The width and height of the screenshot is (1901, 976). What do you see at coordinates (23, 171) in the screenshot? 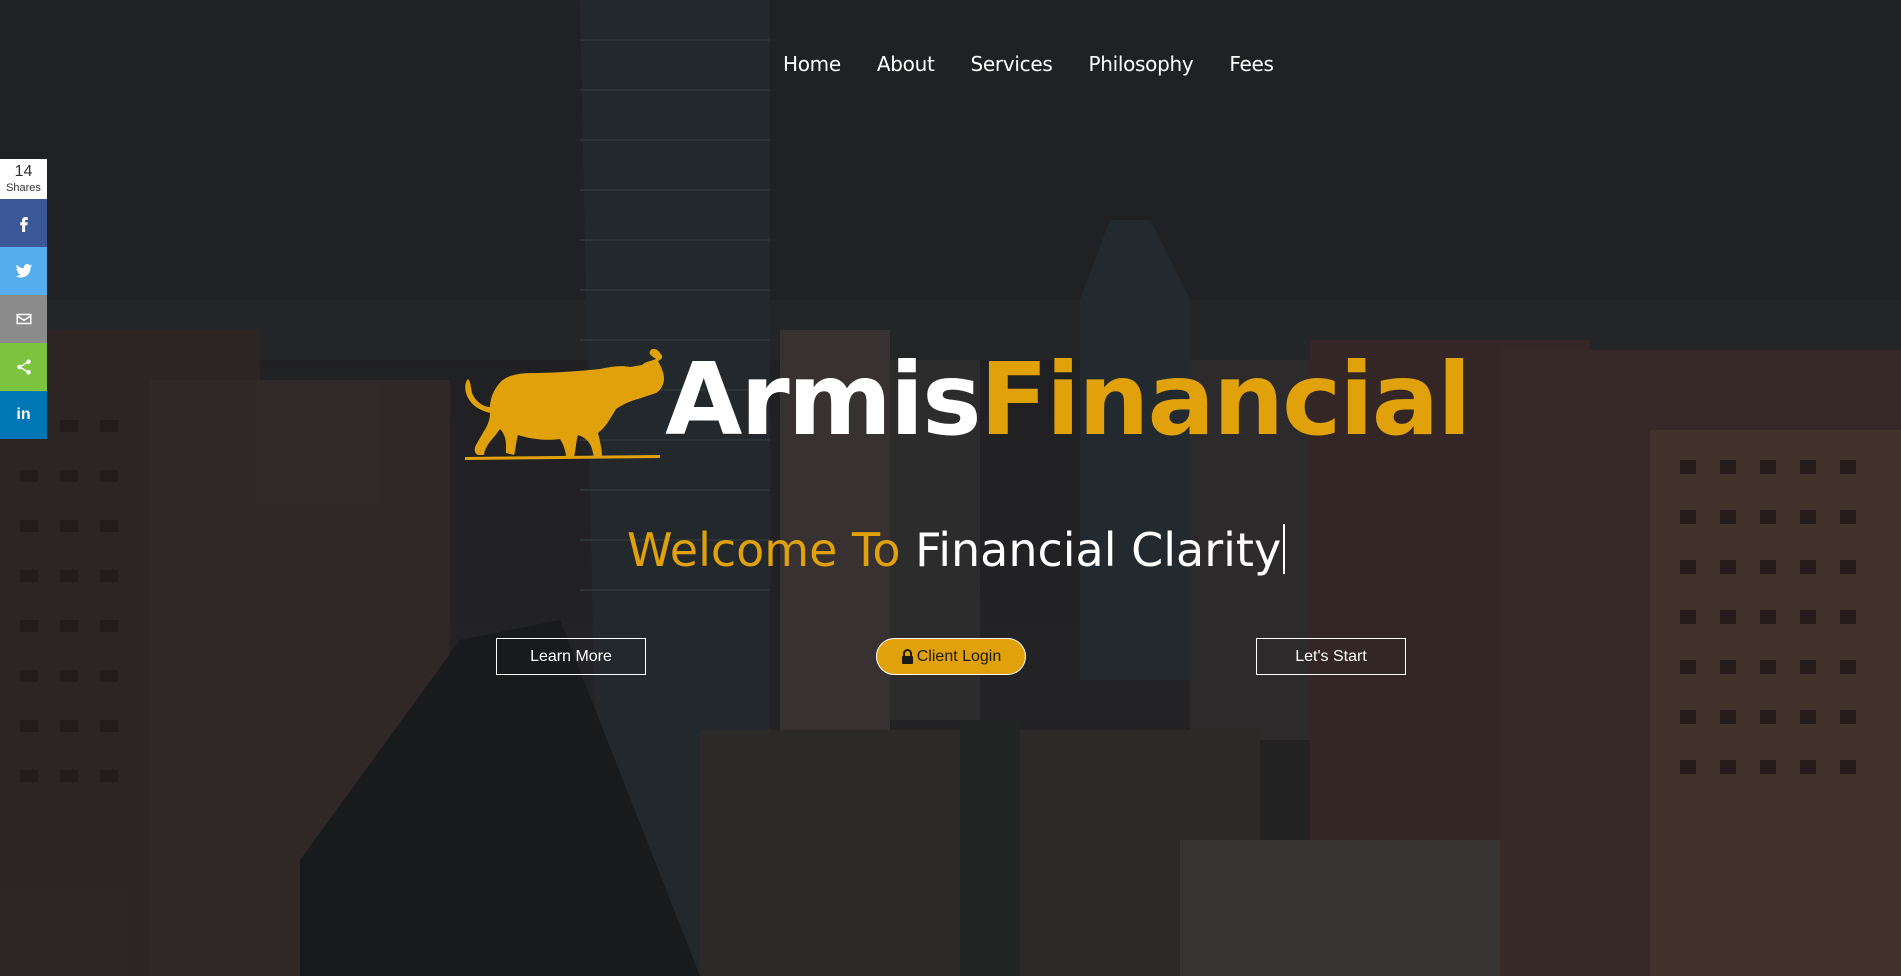
I see `share-count-number: 14` at bounding box center [23, 171].